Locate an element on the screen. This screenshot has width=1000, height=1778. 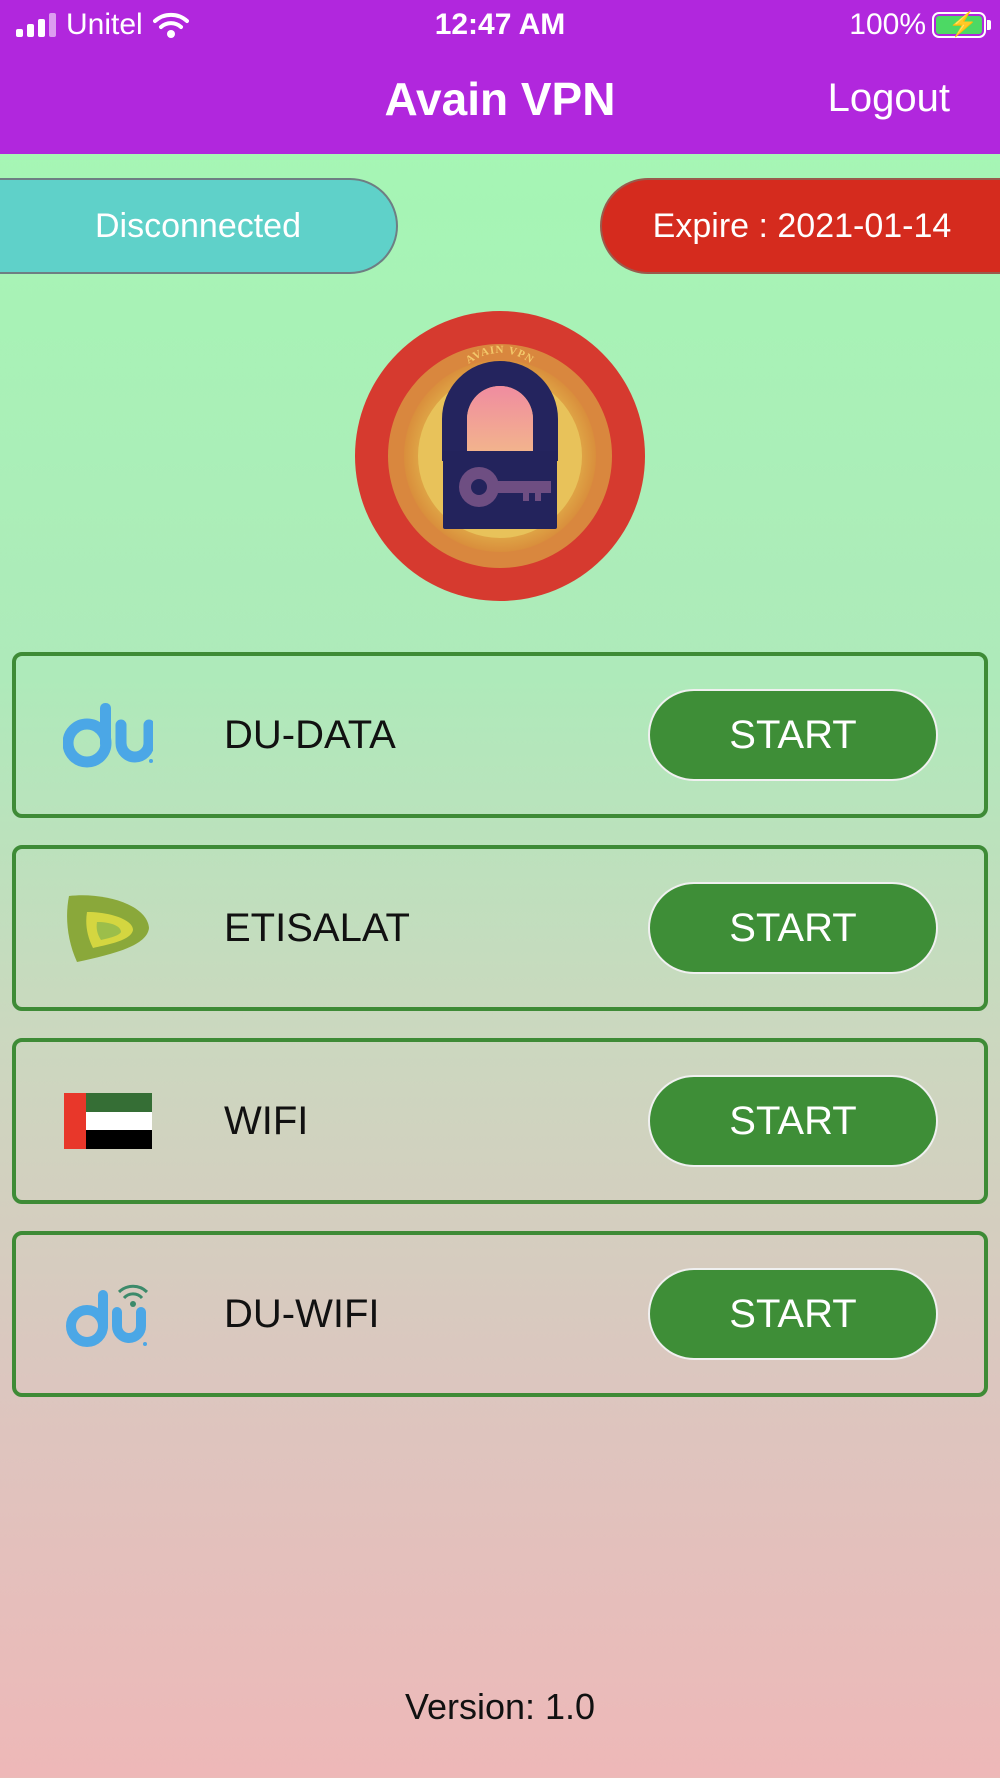
network-card-du-data: DU-DATA START is located at coordinates (500, 735).